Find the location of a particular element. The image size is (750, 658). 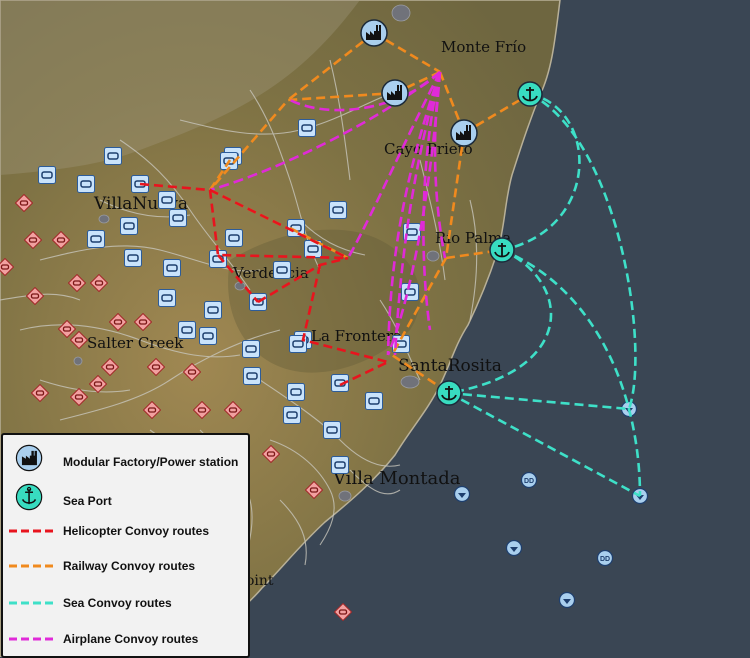

place-salter-creek: Salter Creek is located at coordinates (135, 343).